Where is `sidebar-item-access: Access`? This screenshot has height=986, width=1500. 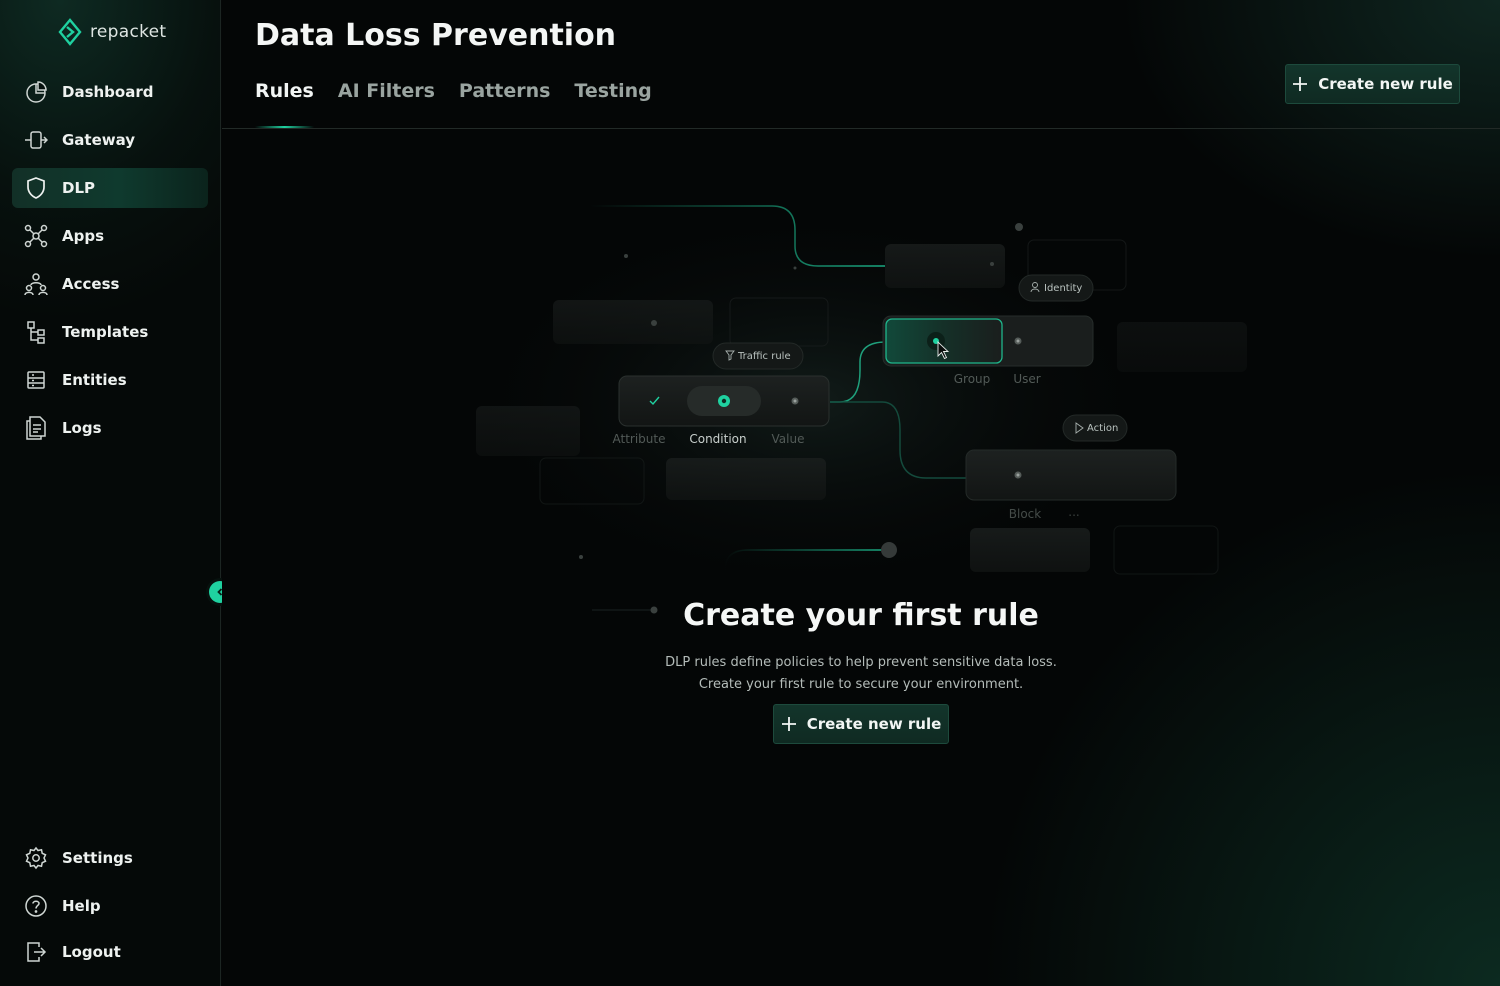 sidebar-item-access: Access is located at coordinates (110, 284).